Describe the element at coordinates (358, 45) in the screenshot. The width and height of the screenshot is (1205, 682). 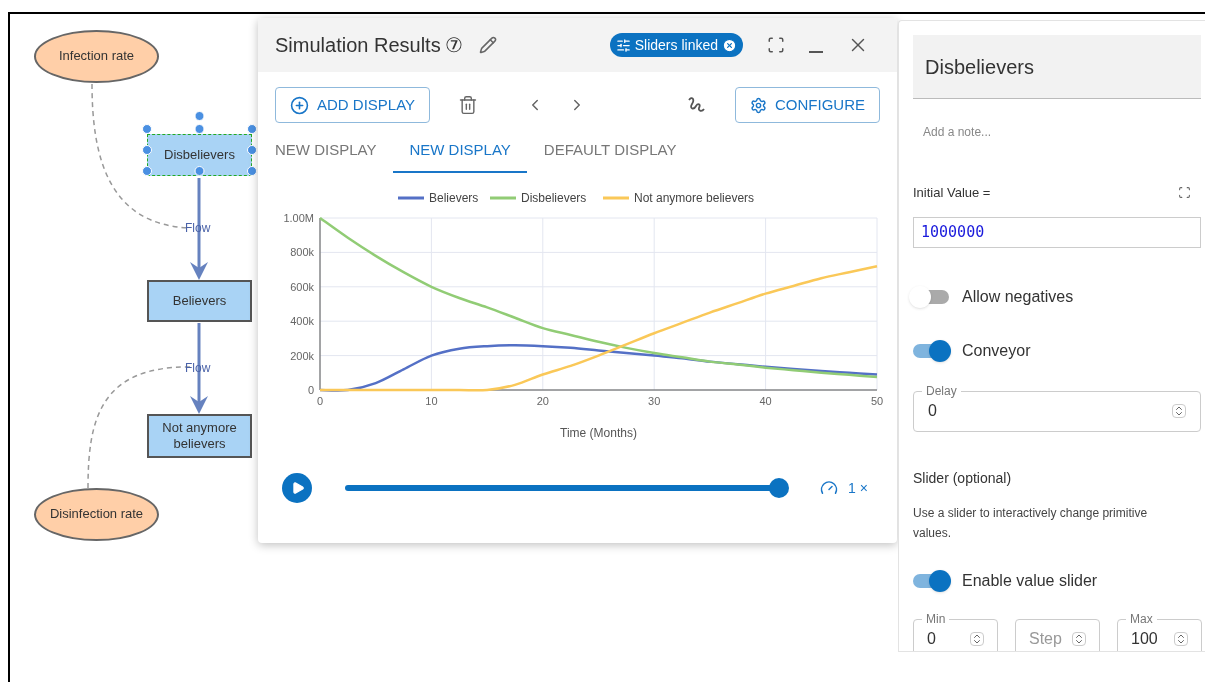
I see `window-title: Simulation Results` at that location.